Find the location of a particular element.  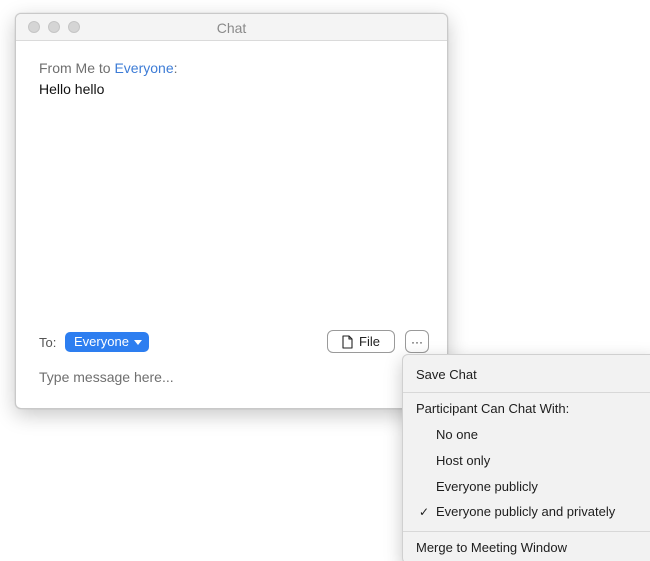

menu-item-no-one: No one is located at coordinates (526, 435).